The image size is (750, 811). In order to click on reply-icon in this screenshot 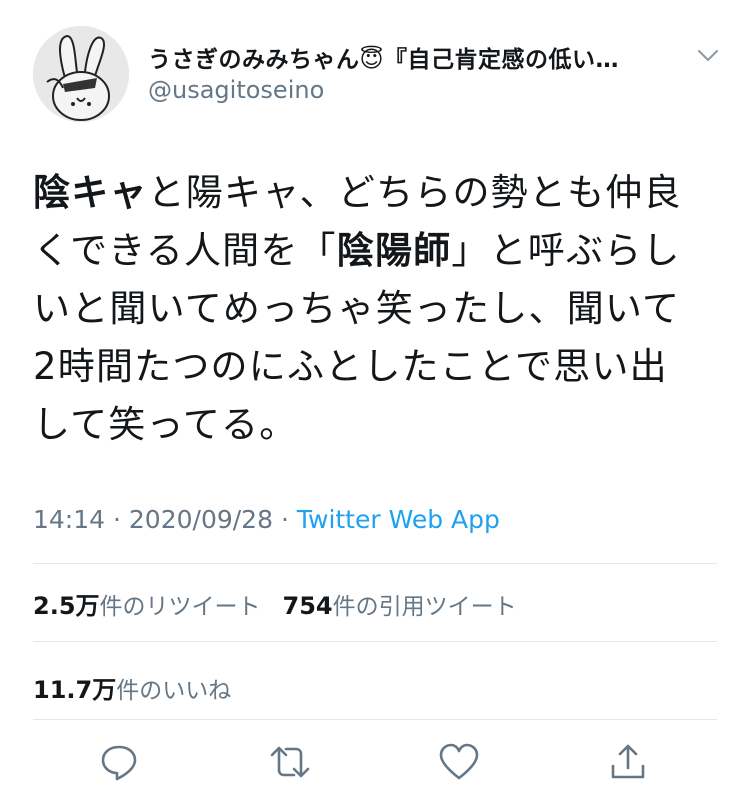, I will do `click(119, 763)`.